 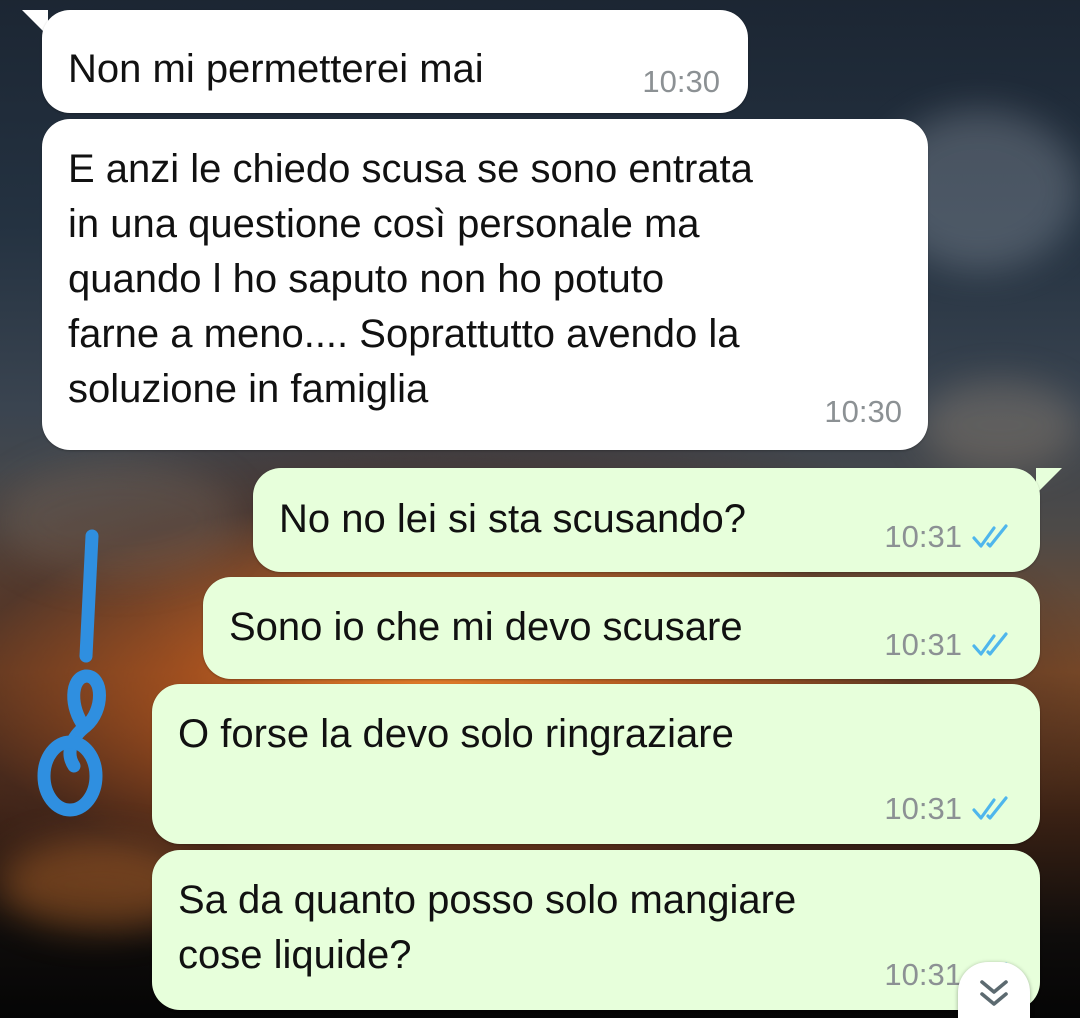 What do you see at coordinates (512, 519) in the screenshot?
I see `message-text: No no lei si sta scusando?` at bounding box center [512, 519].